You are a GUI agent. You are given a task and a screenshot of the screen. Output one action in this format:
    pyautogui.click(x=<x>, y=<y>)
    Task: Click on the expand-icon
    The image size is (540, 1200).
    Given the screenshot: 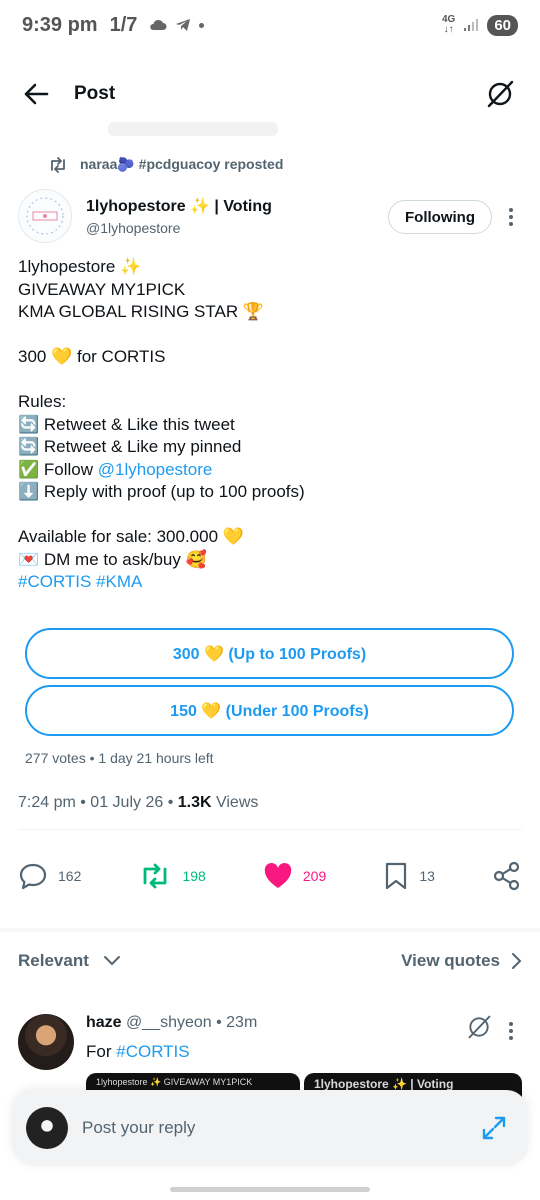 What is the action you would take?
    pyautogui.click(x=494, y=1128)
    